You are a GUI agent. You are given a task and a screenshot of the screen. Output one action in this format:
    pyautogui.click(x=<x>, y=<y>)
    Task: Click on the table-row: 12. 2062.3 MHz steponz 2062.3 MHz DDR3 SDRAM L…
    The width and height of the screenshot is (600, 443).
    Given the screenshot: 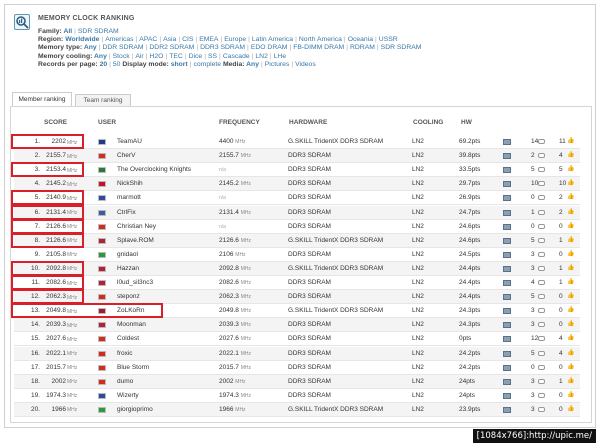 What is the action you would take?
    pyautogui.click(x=297, y=297)
    